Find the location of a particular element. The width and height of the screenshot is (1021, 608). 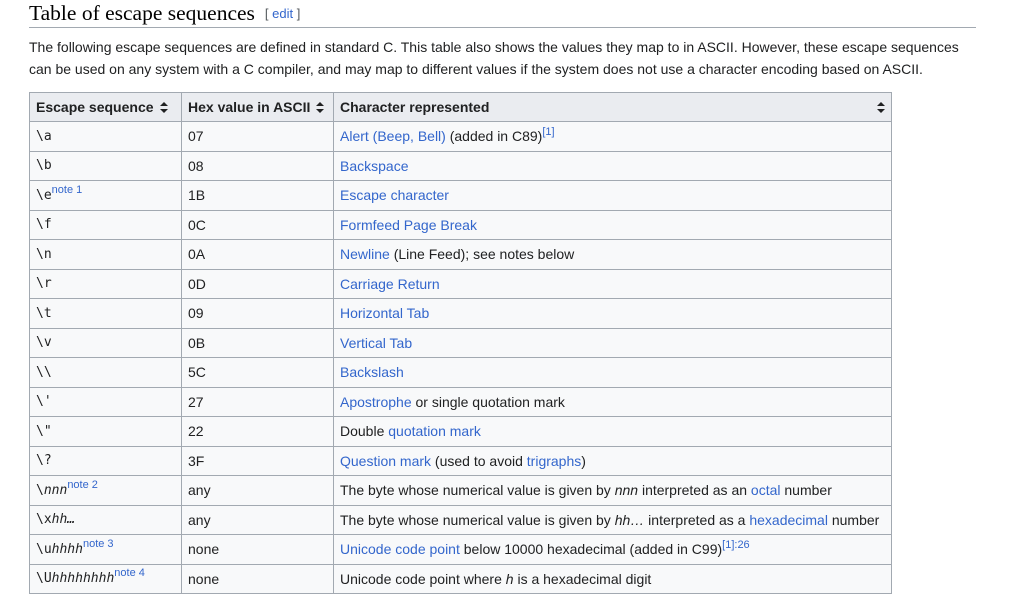

escape-sequence-cell: \? is located at coordinates (105, 460).